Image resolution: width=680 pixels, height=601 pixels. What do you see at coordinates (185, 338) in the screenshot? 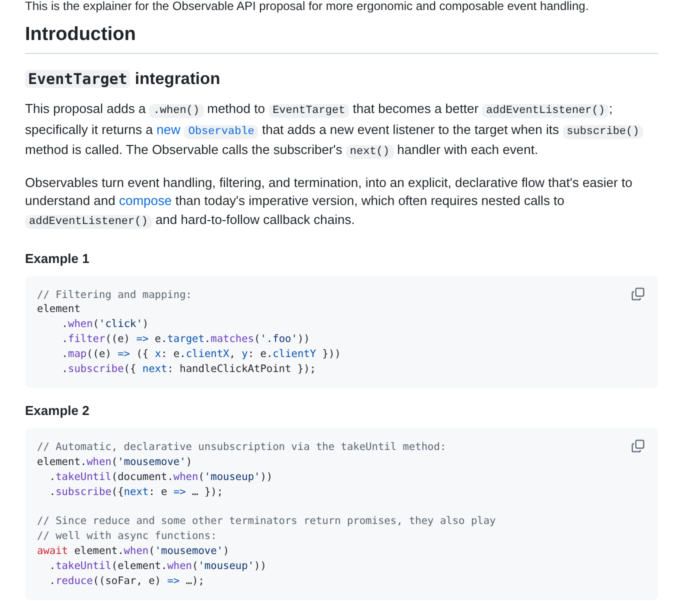
I see `code-line: .filter((e) => e.target.matches('.foo'))` at bounding box center [185, 338].